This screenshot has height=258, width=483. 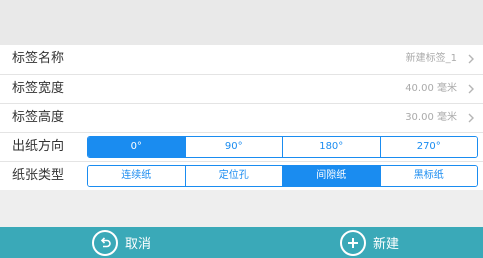 I want to click on paper-option-gap: 间隙纸, so click(x=331, y=176).